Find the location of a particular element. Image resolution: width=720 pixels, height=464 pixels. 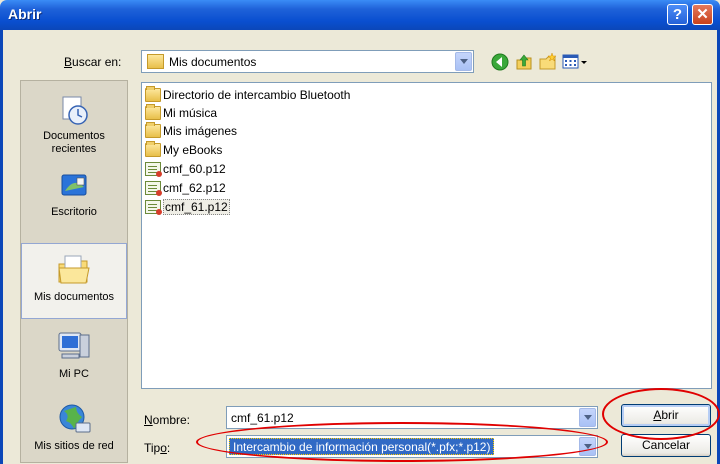

recent-documents-icon is located at coordinates (75, 110).